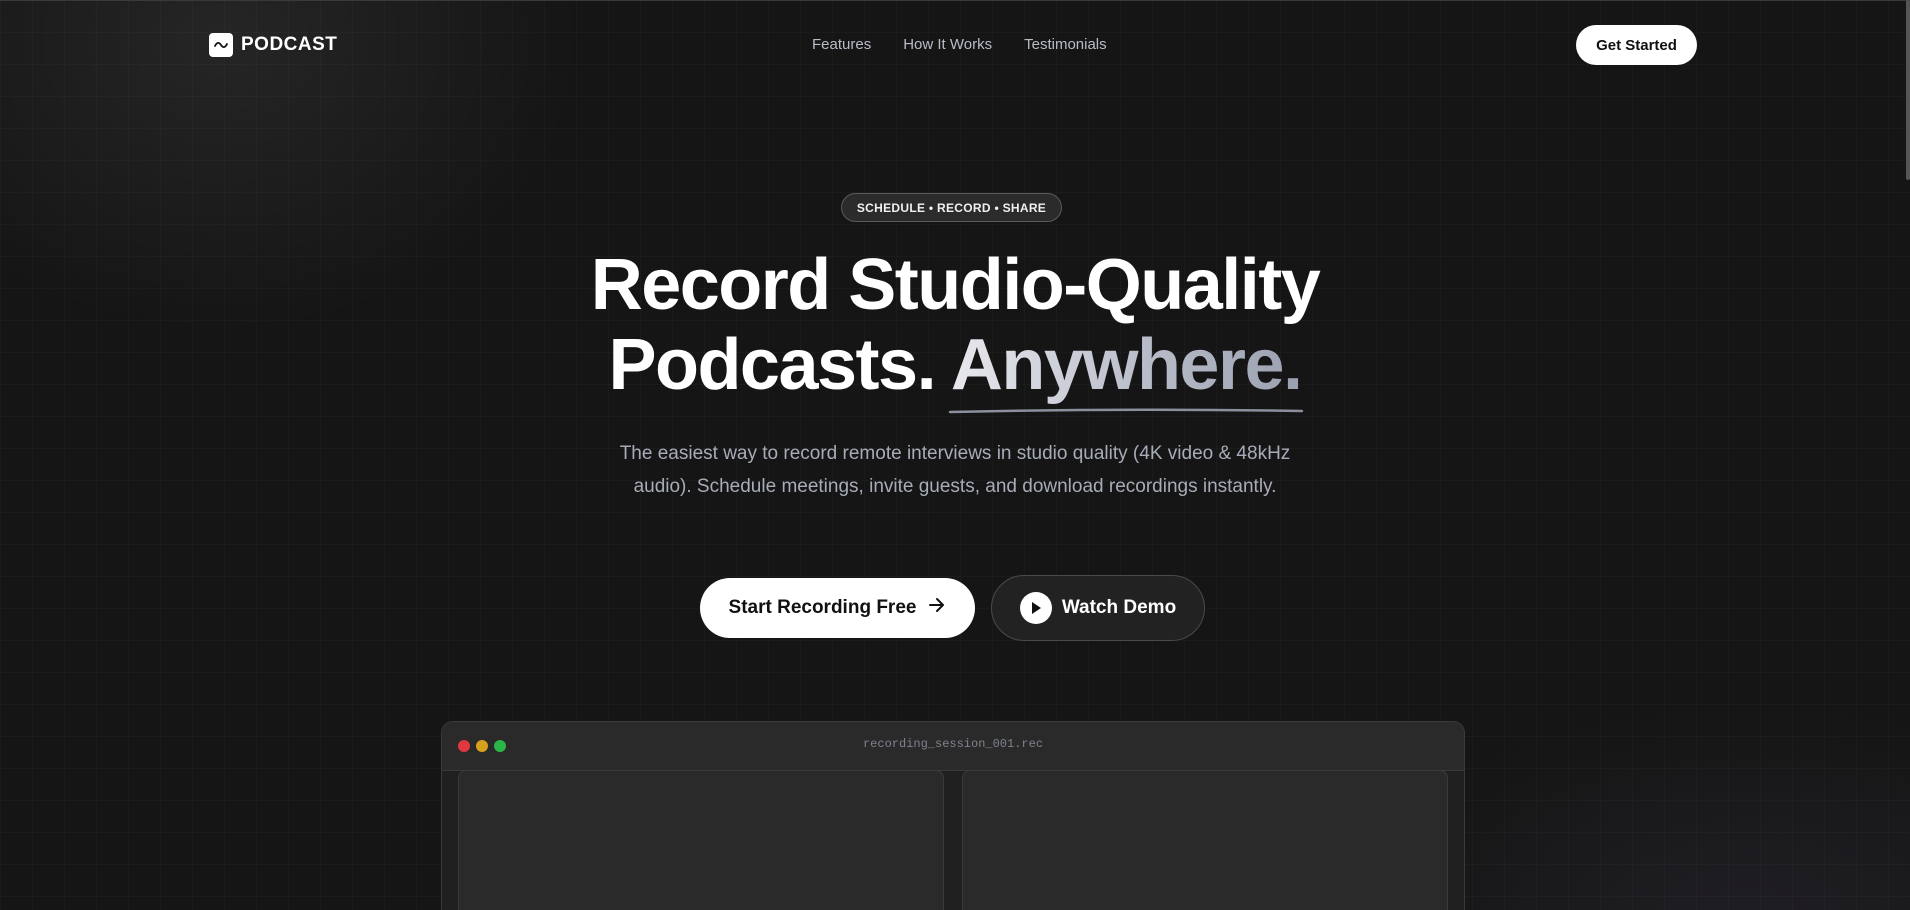 Image resolution: width=1910 pixels, height=910 pixels. I want to click on headline-line-1: Record Studio-Quality, so click(955, 285).